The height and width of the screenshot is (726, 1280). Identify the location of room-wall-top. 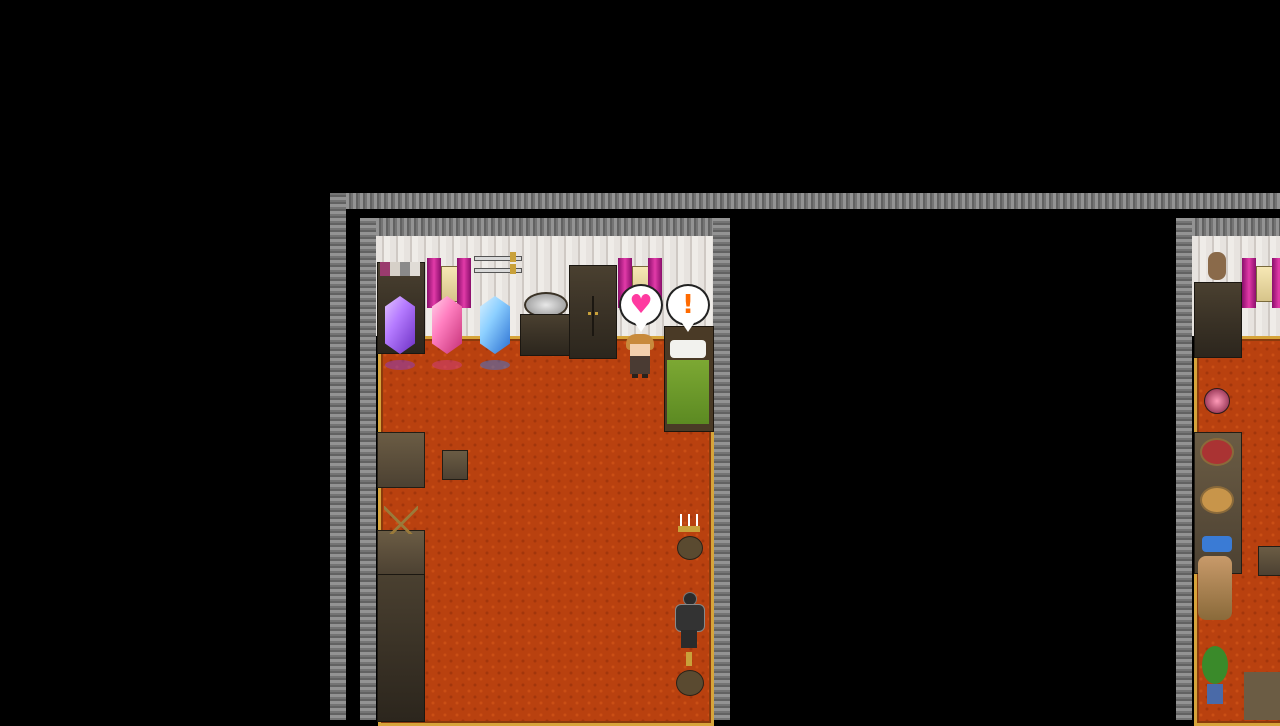
(545, 227).